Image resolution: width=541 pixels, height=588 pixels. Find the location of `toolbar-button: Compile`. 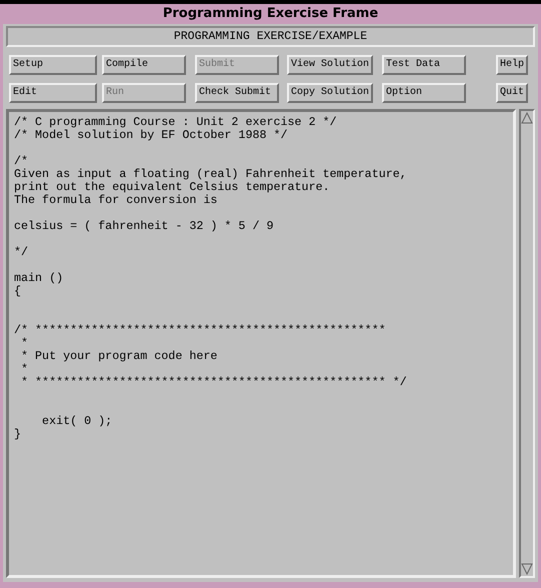

toolbar-button: Compile is located at coordinates (144, 65).